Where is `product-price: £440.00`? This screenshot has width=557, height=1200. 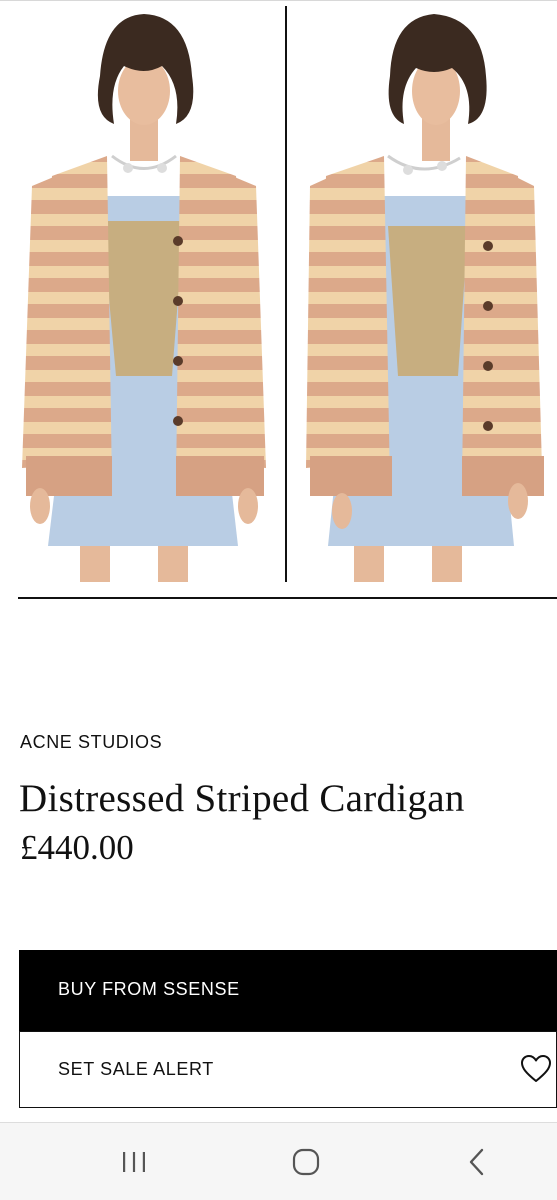 product-price: £440.00 is located at coordinates (77, 847).